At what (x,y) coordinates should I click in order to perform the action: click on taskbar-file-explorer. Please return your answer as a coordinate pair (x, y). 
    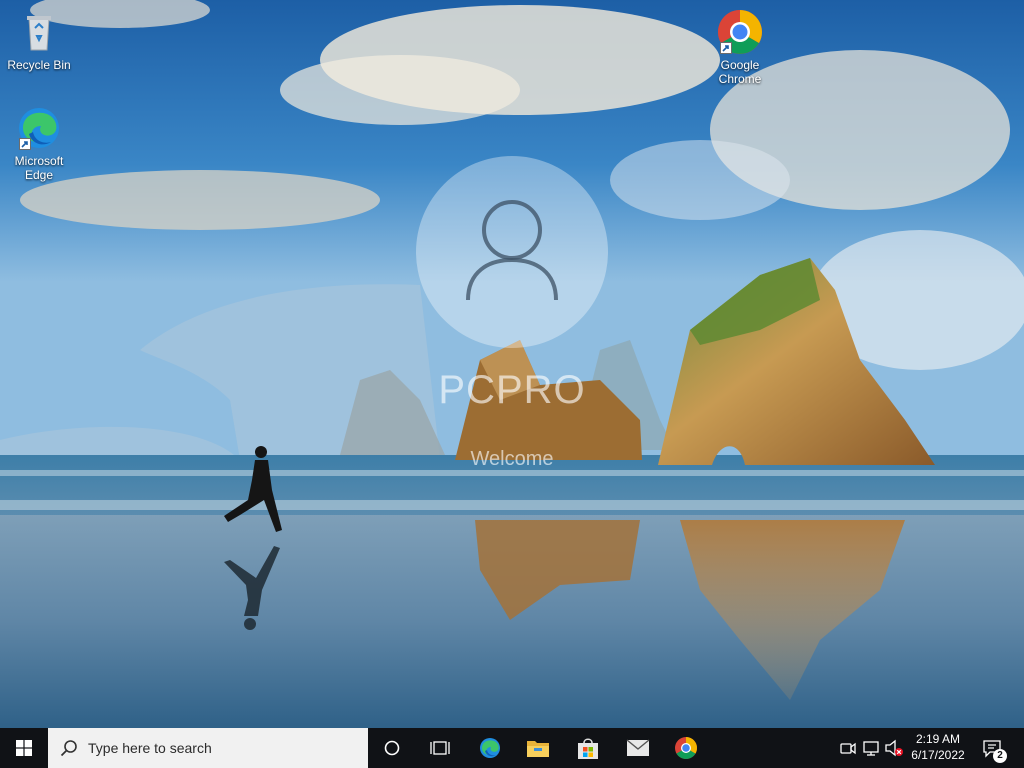
    Looking at the image, I should click on (538, 748).